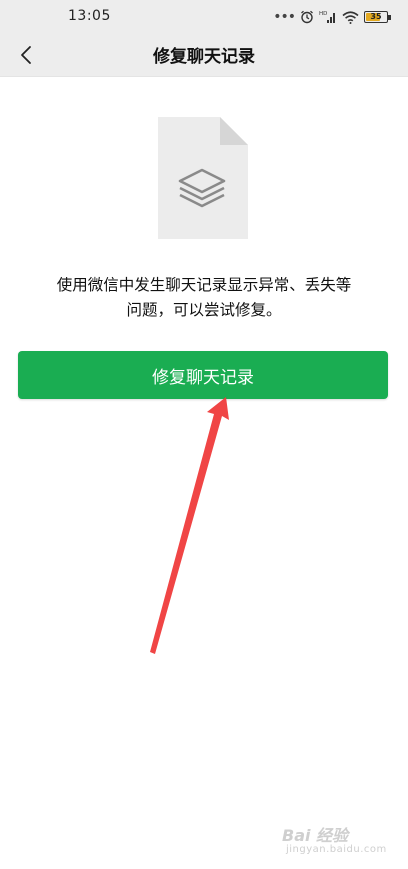 The image size is (408, 869). I want to click on battery-icon: 35, so click(377, 17).